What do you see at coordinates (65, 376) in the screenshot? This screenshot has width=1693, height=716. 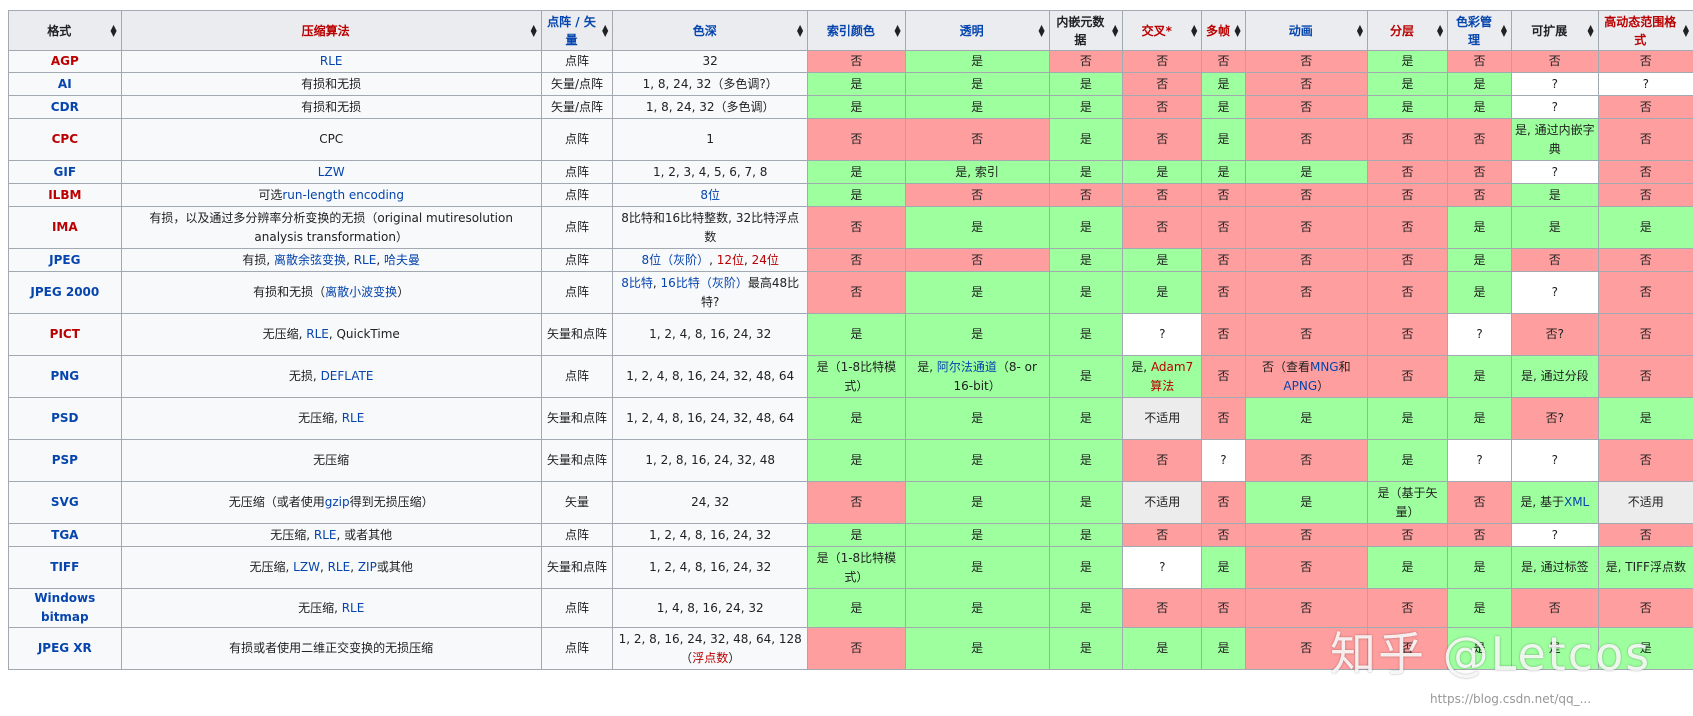 I see `format-name-cell: PNG` at bounding box center [65, 376].